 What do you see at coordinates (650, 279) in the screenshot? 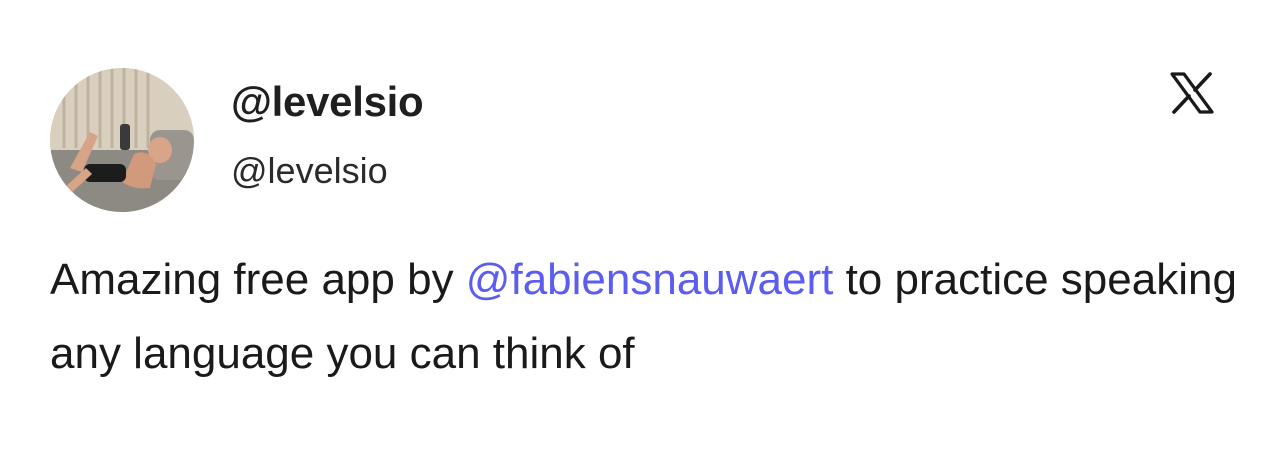
I see `mention-link: @fabiensnauwaert` at bounding box center [650, 279].